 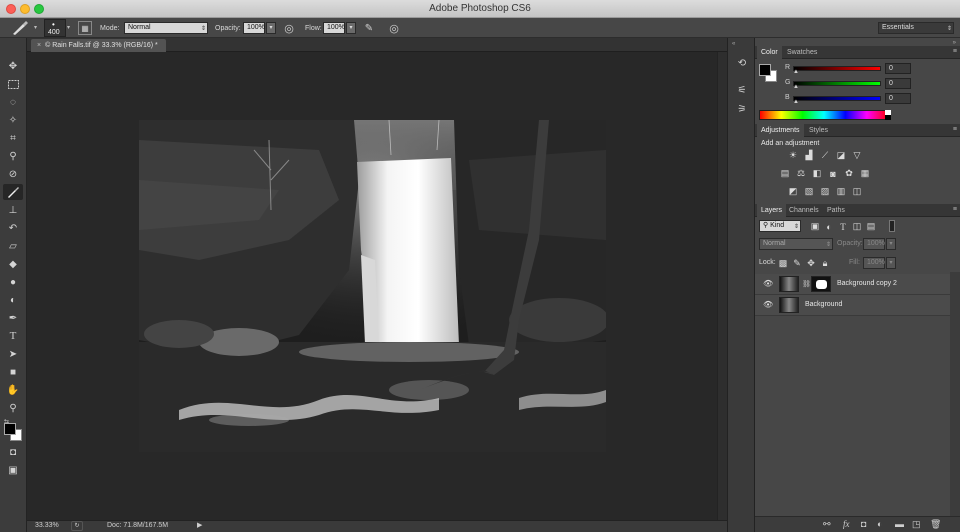 I want to click on vertical-scrollbar, so click(x=722, y=286).